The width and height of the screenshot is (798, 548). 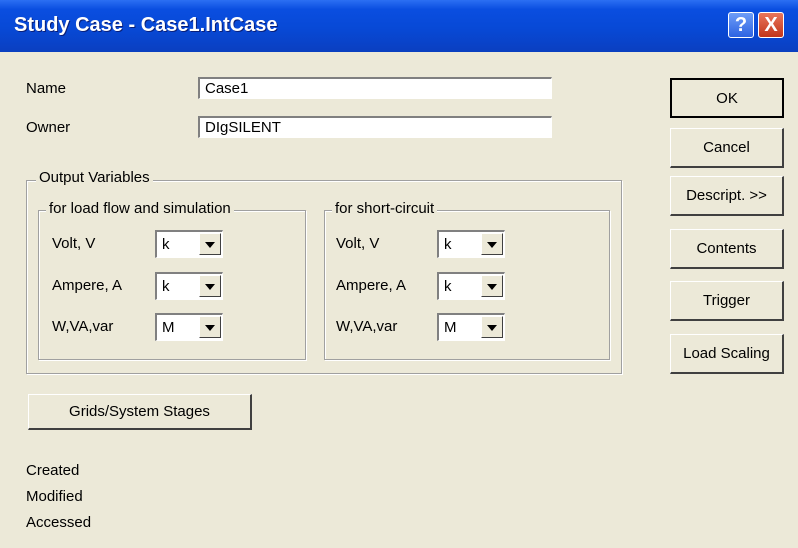 I want to click on lf-power-value: M, so click(x=168, y=327).